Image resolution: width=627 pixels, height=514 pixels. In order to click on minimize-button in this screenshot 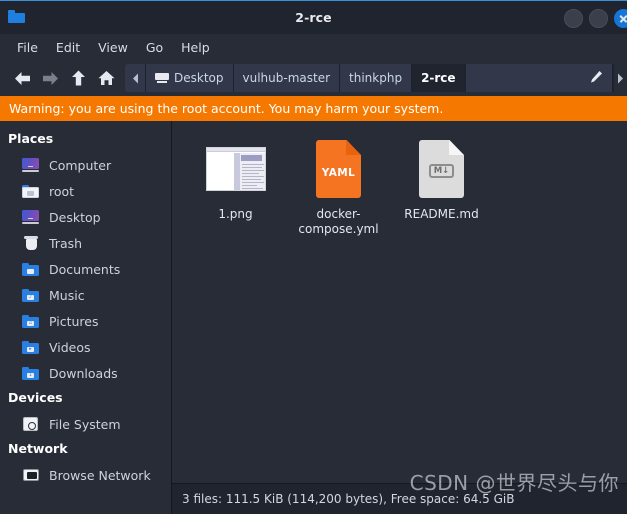, I will do `click(573, 18)`.